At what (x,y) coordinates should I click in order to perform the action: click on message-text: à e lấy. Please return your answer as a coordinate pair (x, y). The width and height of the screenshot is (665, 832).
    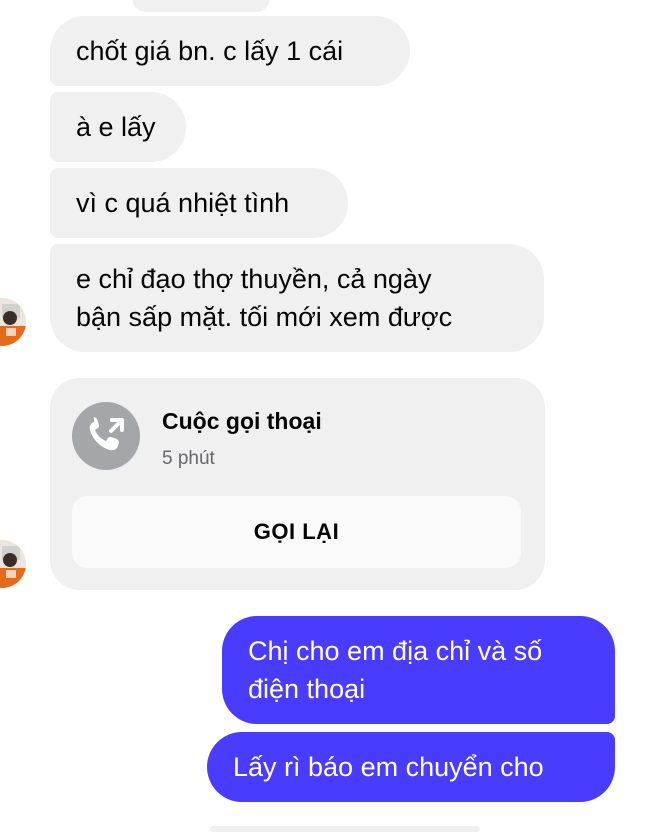
    Looking at the image, I should click on (116, 127).